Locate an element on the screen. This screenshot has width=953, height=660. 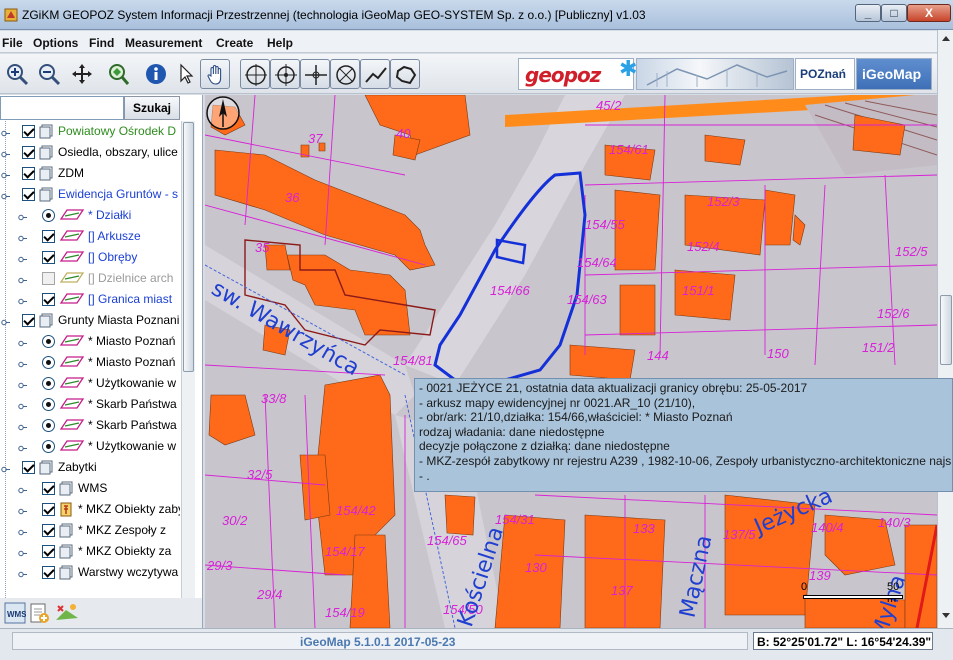
crosshair-circle-icon is located at coordinates (255, 74).